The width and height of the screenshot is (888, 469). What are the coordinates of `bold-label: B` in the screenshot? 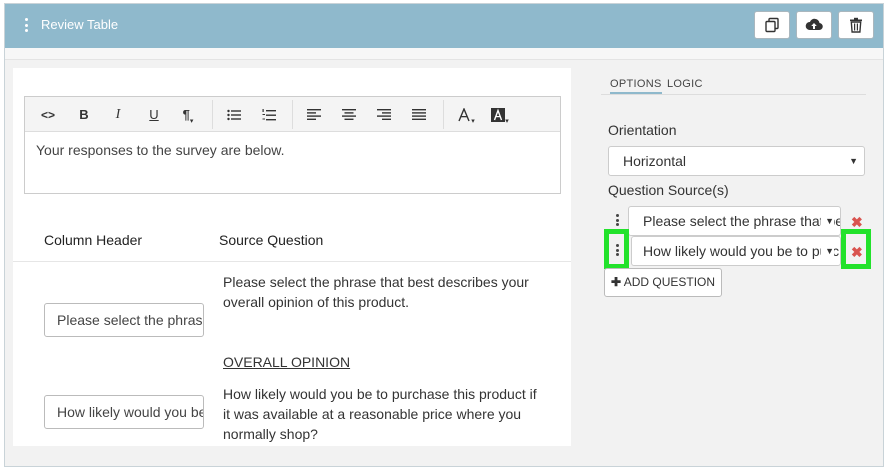 It's located at (84, 114).